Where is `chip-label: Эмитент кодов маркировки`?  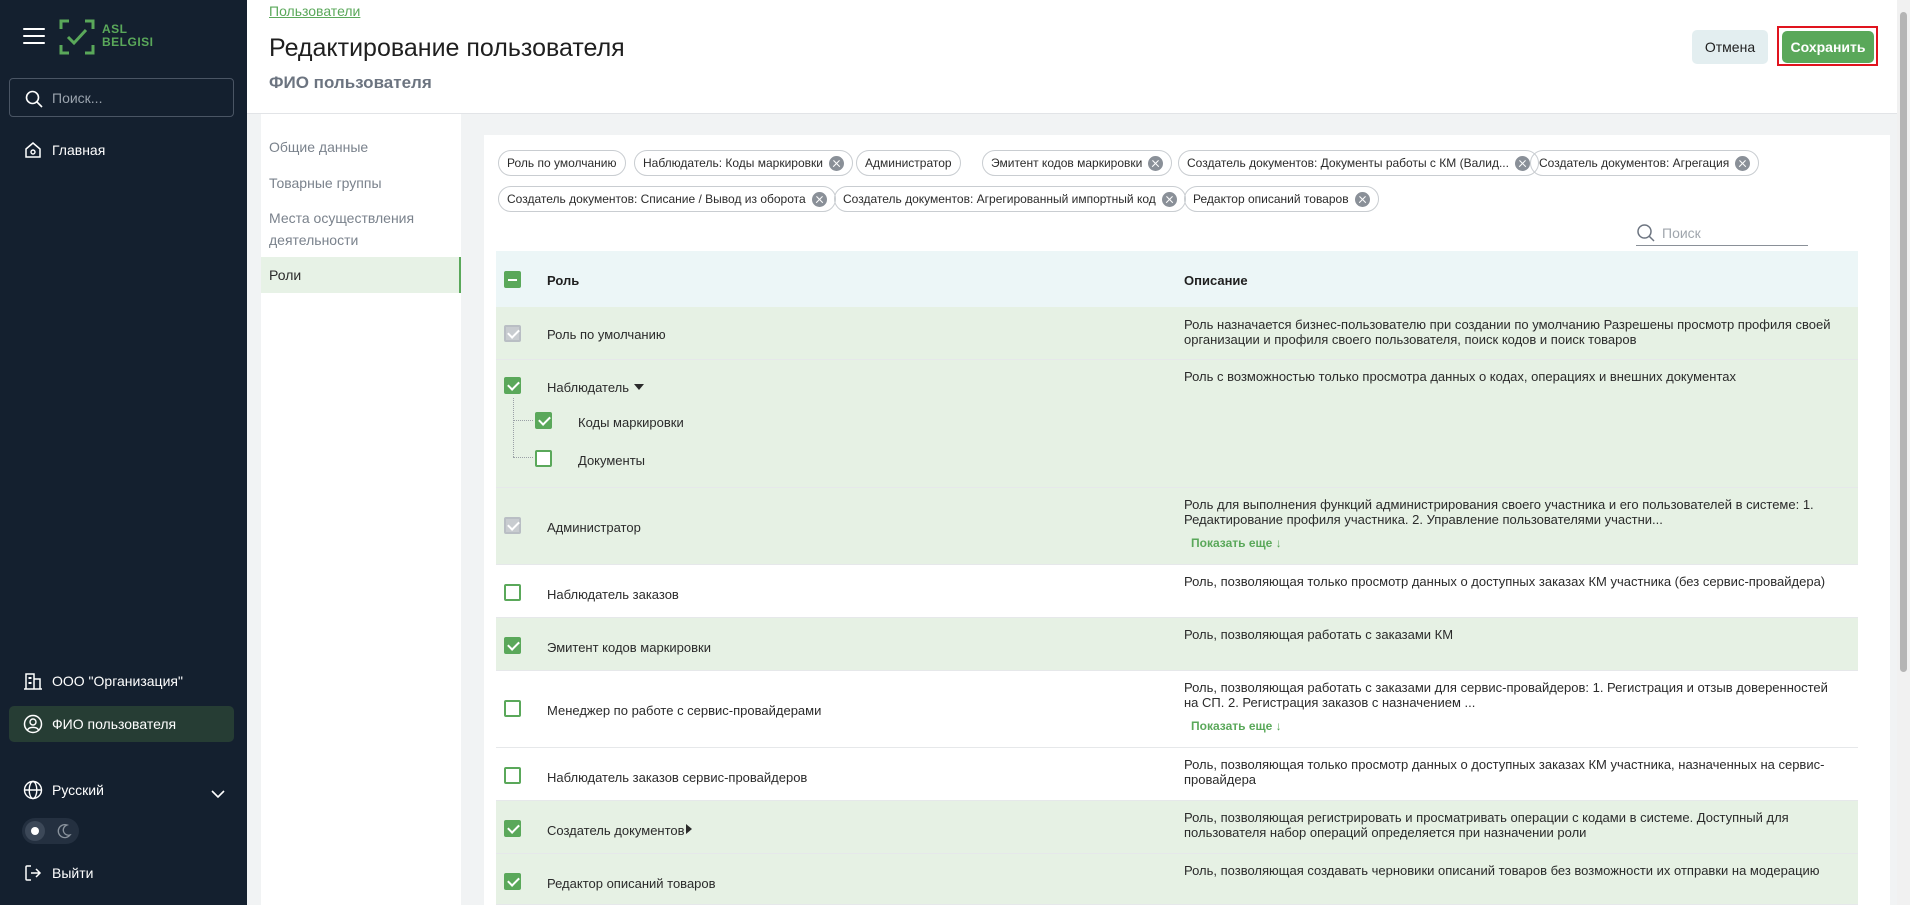
chip-label: Эмитент кодов маркировки is located at coordinates (1067, 163).